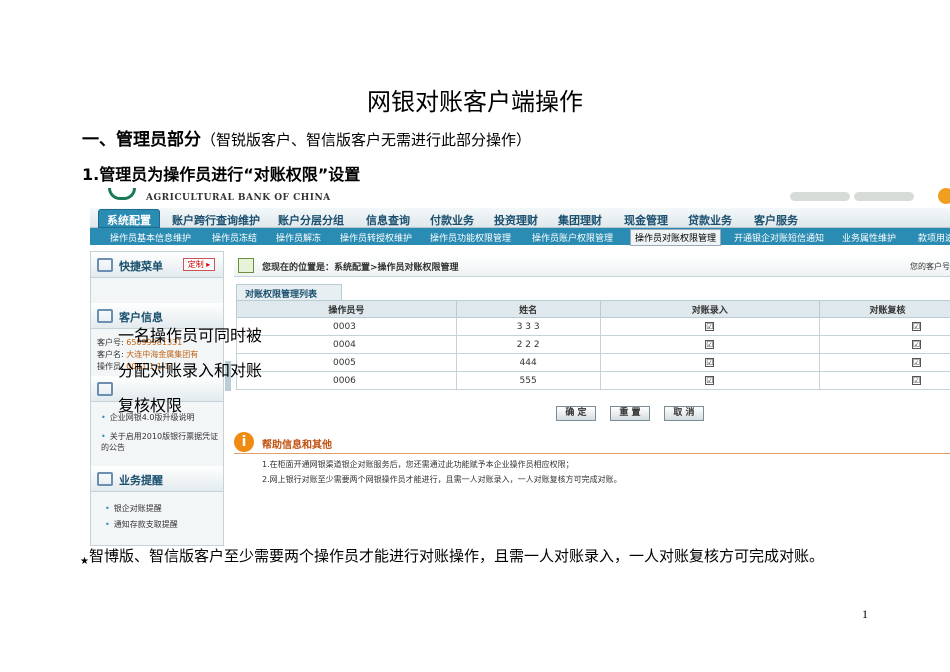 Image resolution: width=950 pixels, height=672 pixels. I want to click on document-title: 网银对账客户端操作, so click(475, 102).